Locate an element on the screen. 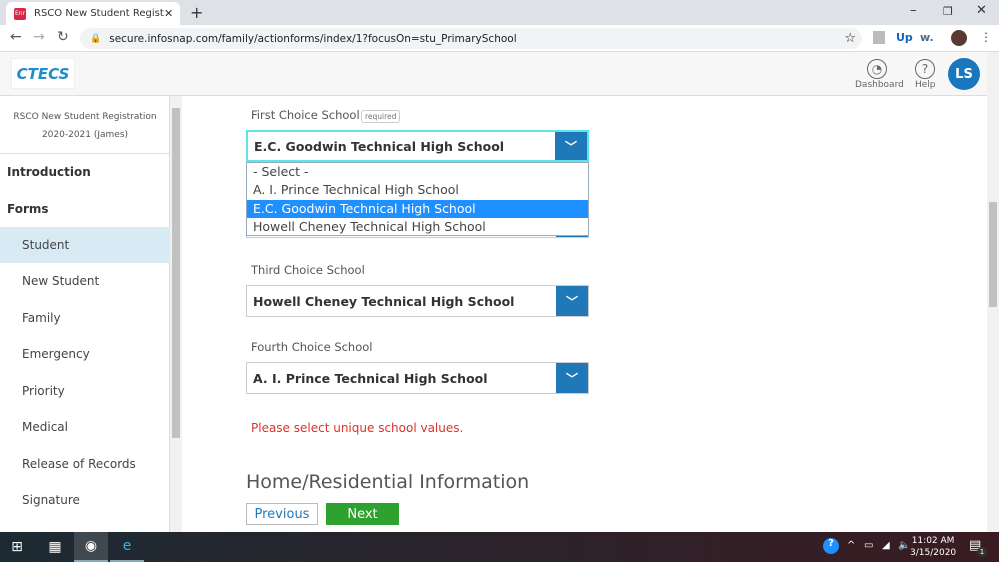 The width and height of the screenshot is (999, 562). user-avatar: LS is located at coordinates (964, 74).